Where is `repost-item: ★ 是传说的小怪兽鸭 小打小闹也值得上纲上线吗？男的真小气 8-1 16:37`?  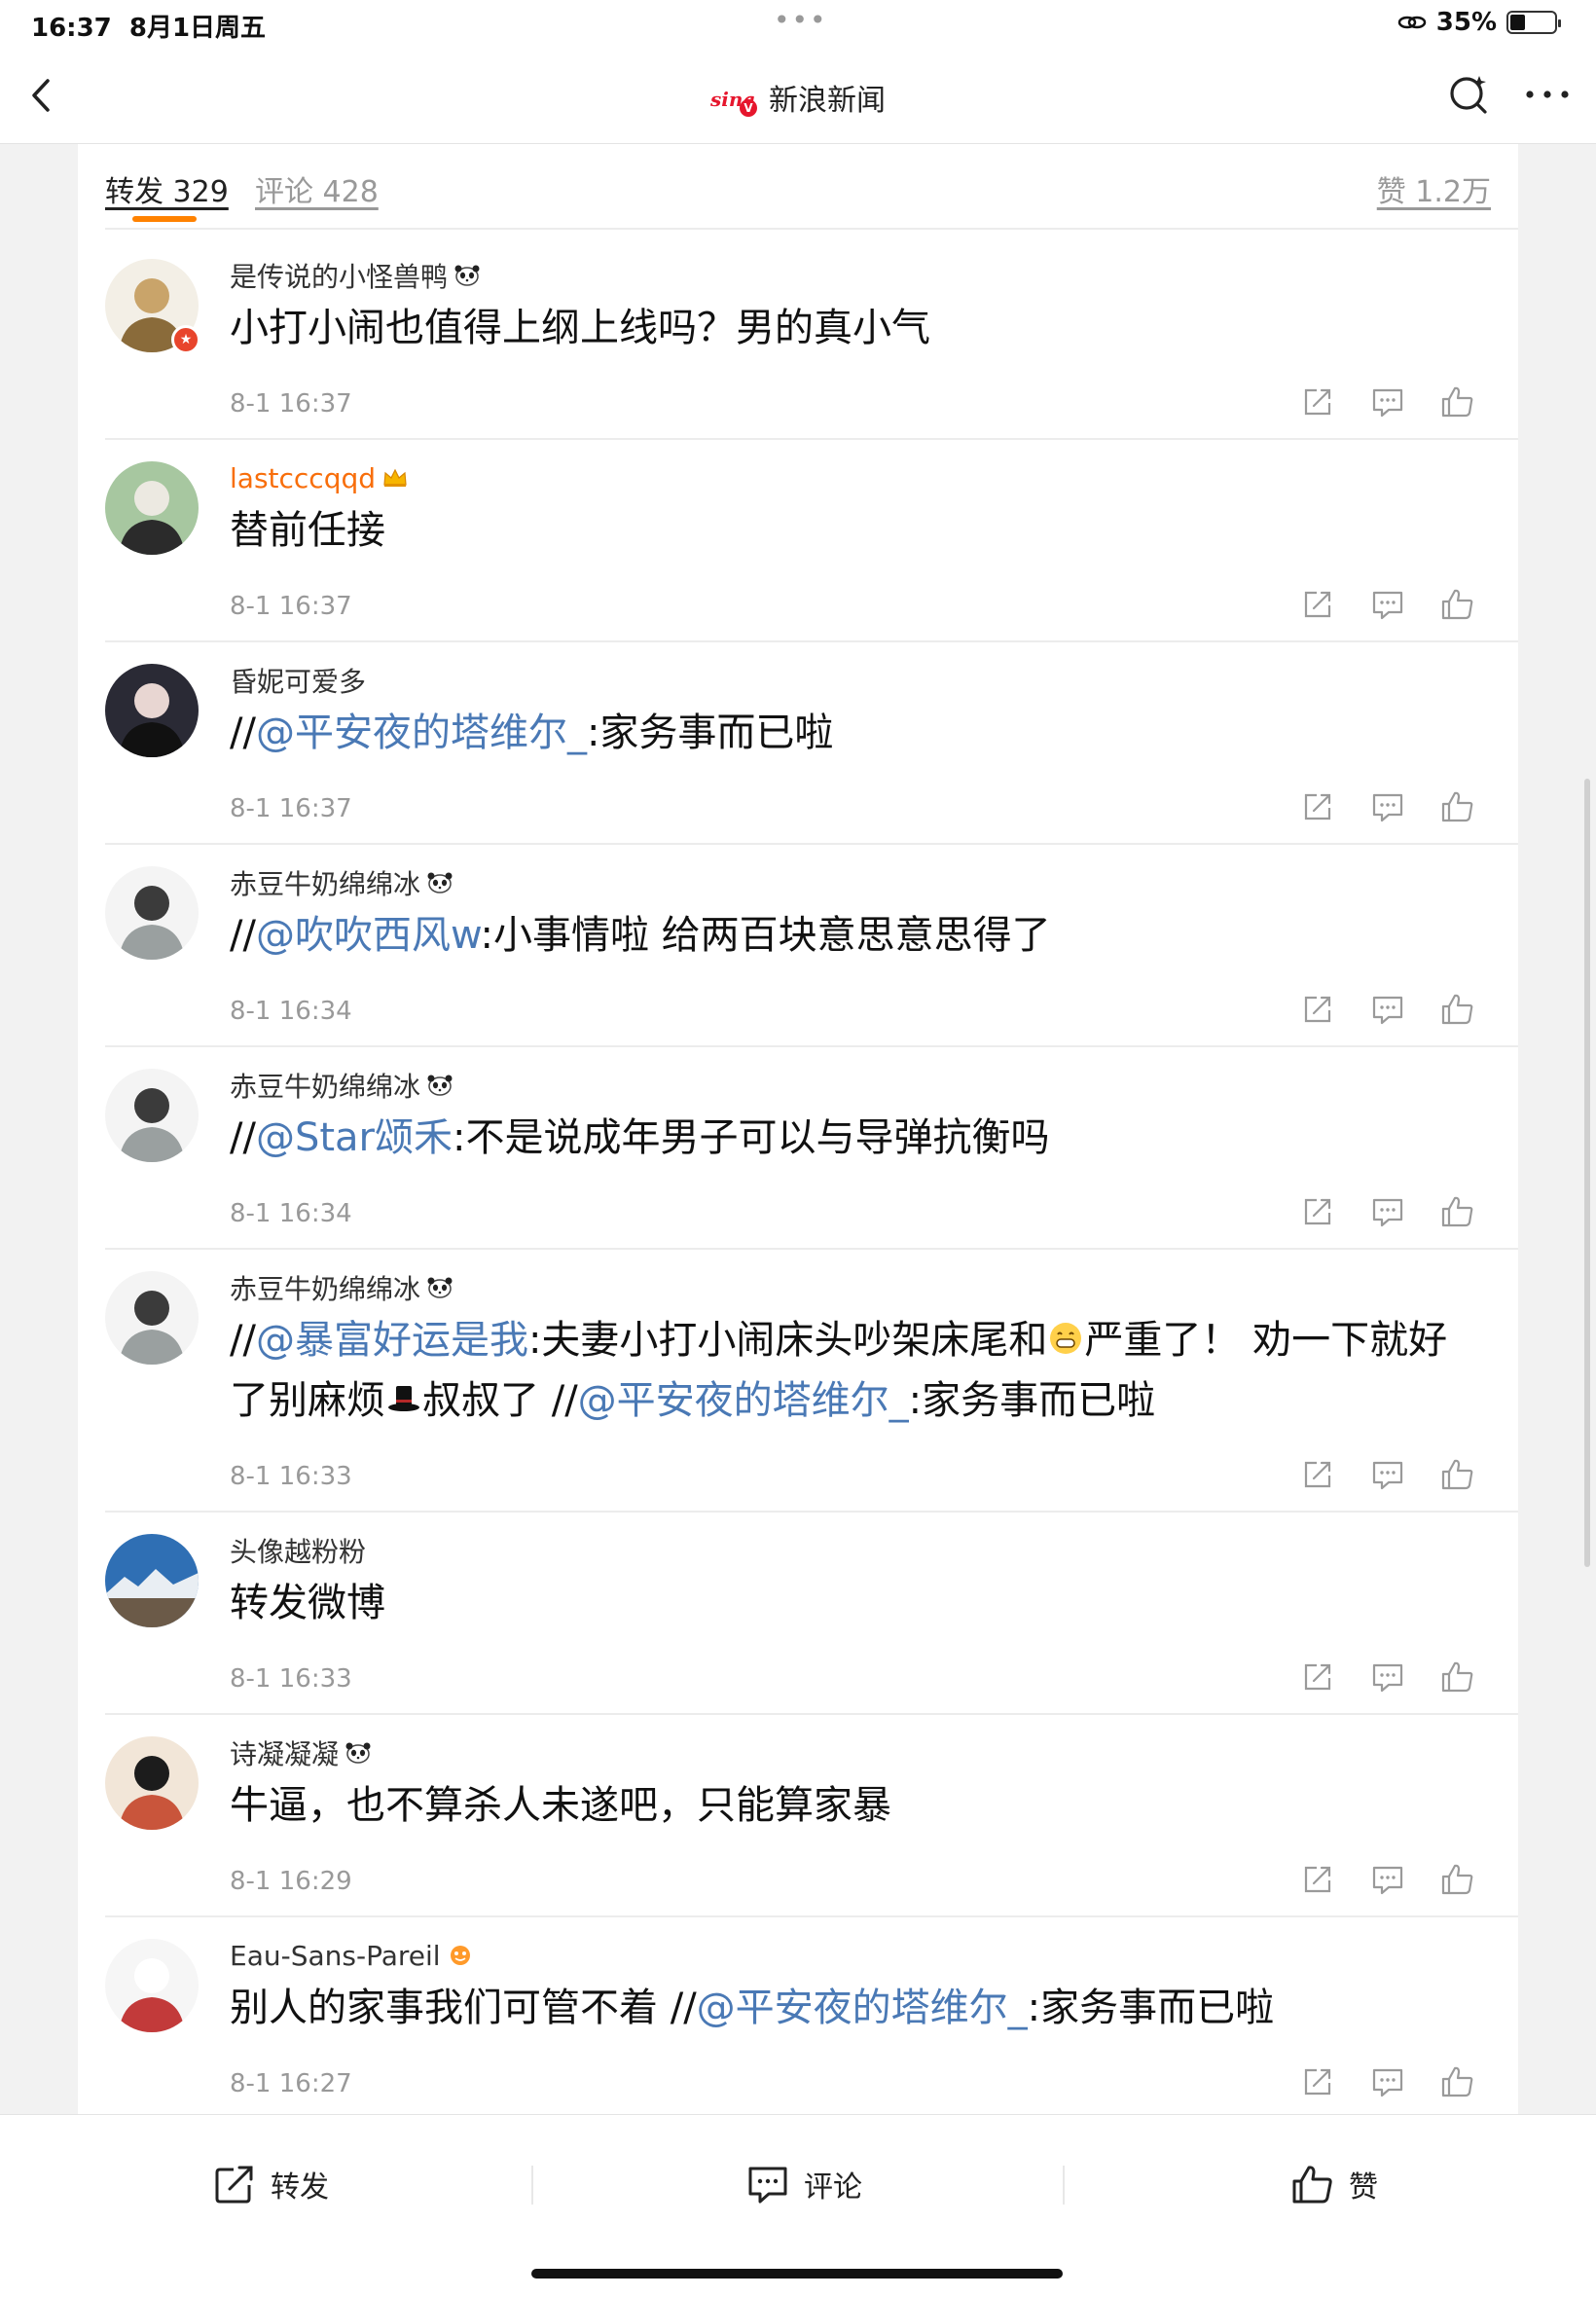 repost-item: ★ 是传说的小怪兽鸭 小打小闹也值得上纲上线吗？男的真小气 8-1 16:37 is located at coordinates (811, 338).